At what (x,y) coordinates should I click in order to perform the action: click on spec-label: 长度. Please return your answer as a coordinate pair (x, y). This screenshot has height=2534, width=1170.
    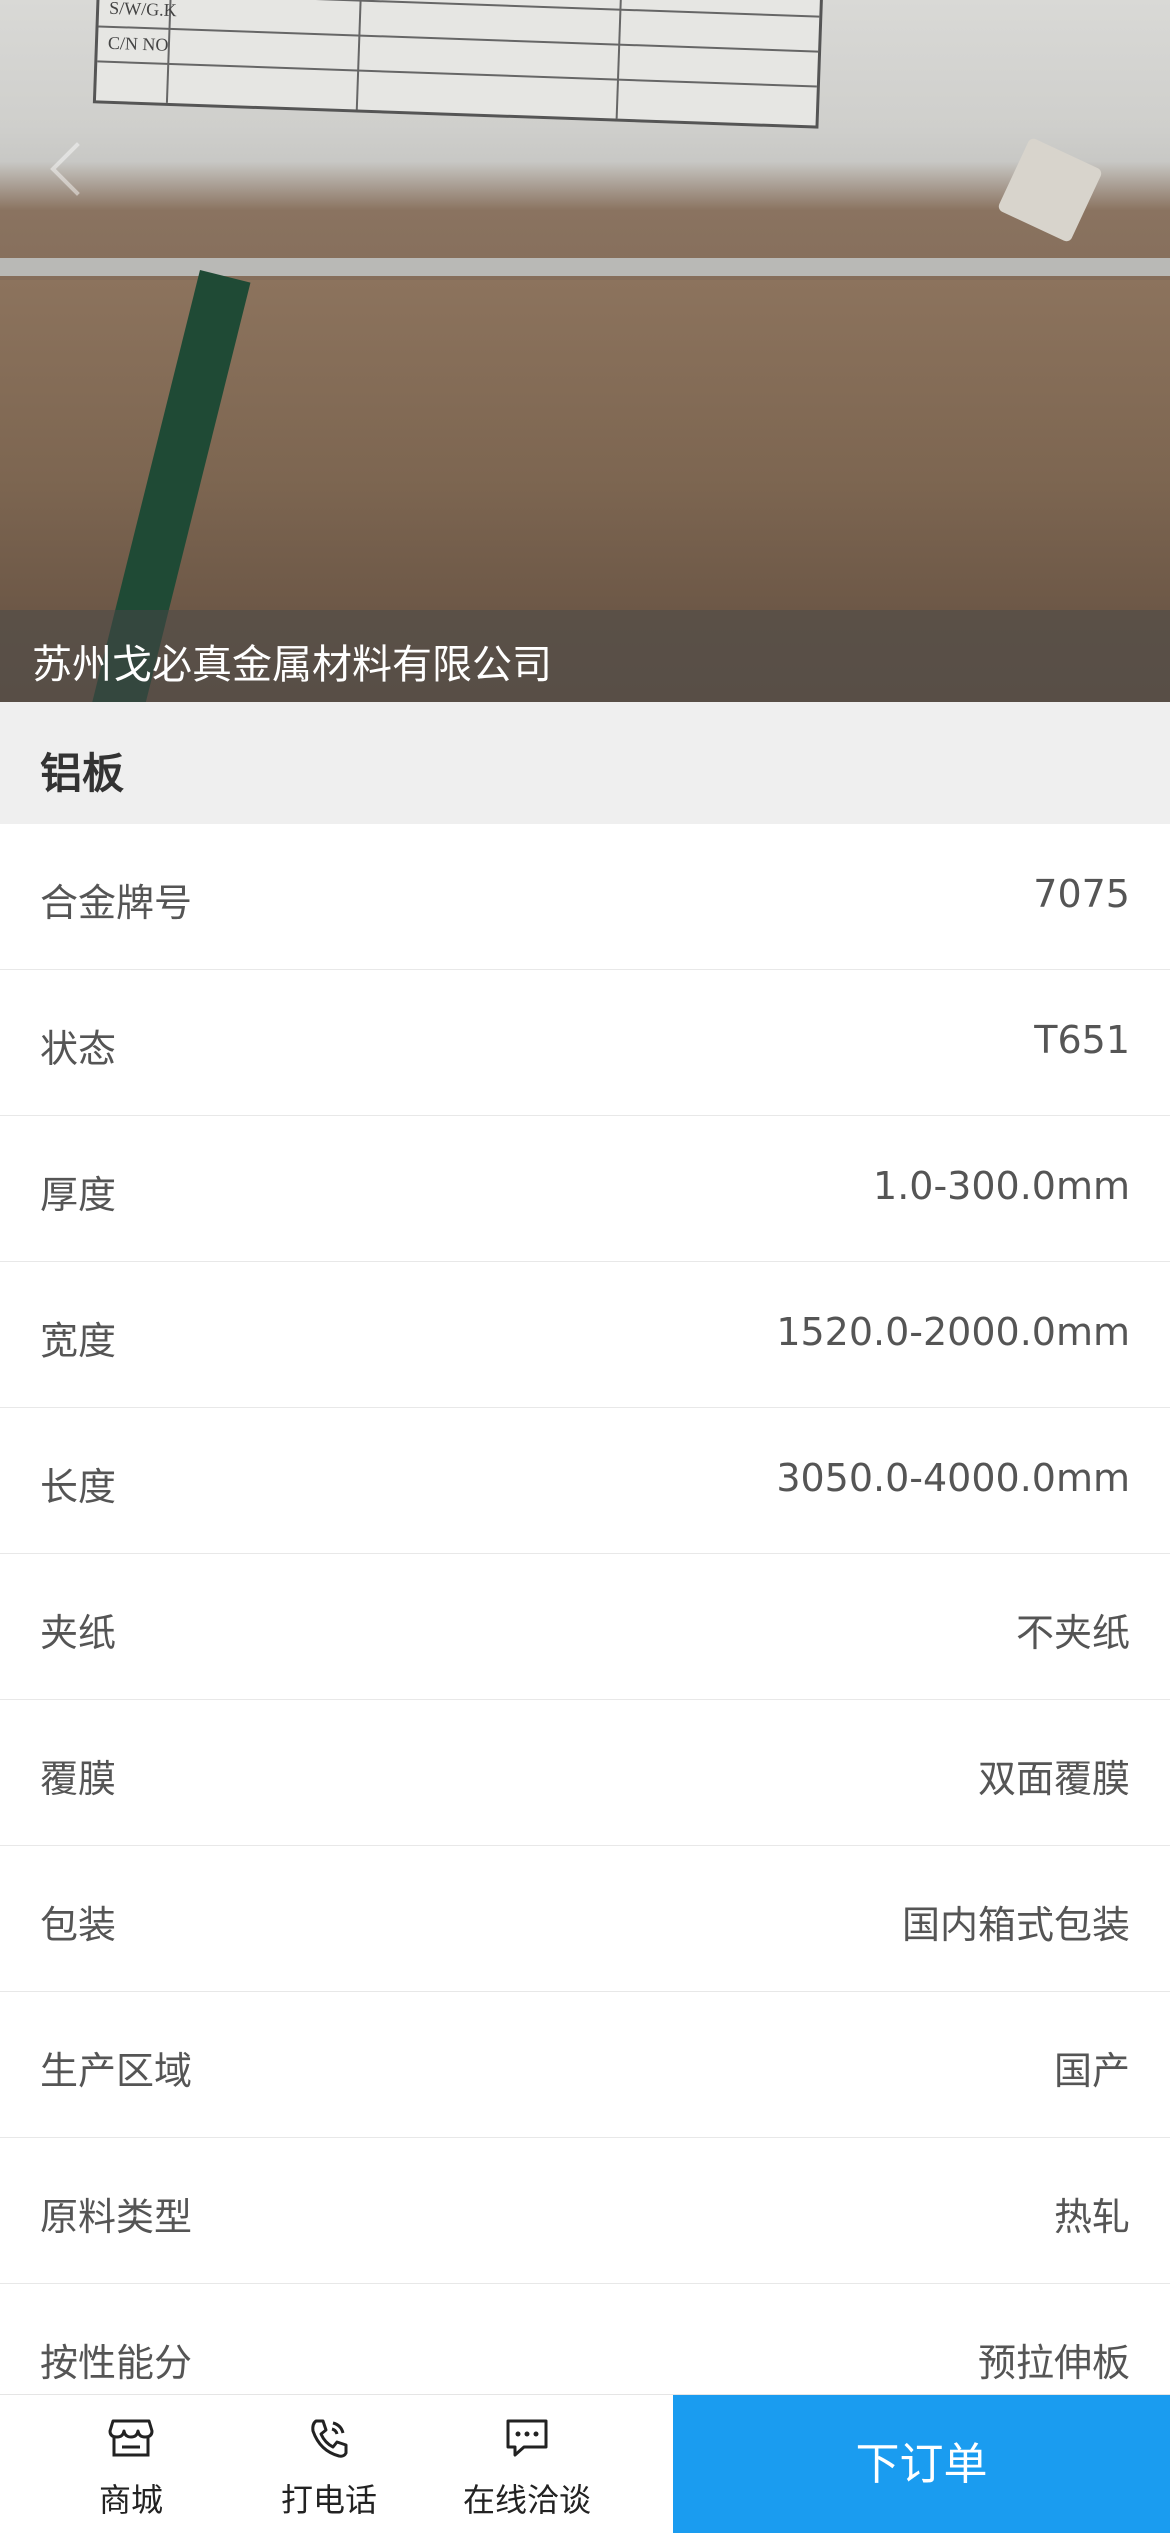
    Looking at the image, I should click on (78, 1487).